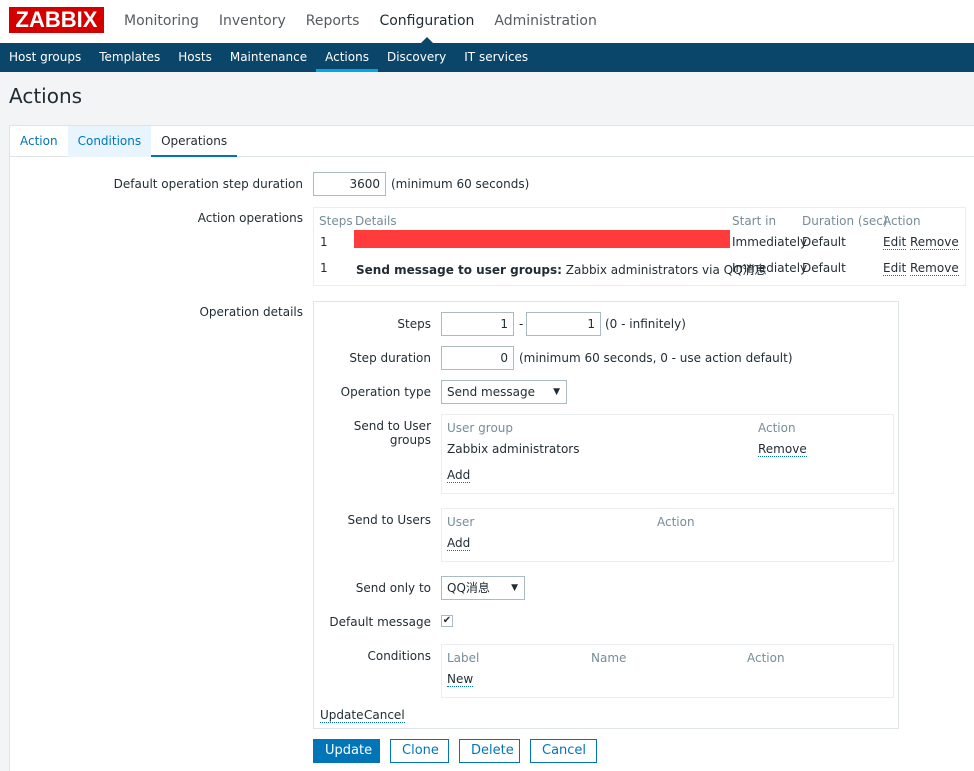 The height and width of the screenshot is (771, 974). What do you see at coordinates (459, 543) in the screenshot?
I see `users-add-link: Add` at bounding box center [459, 543].